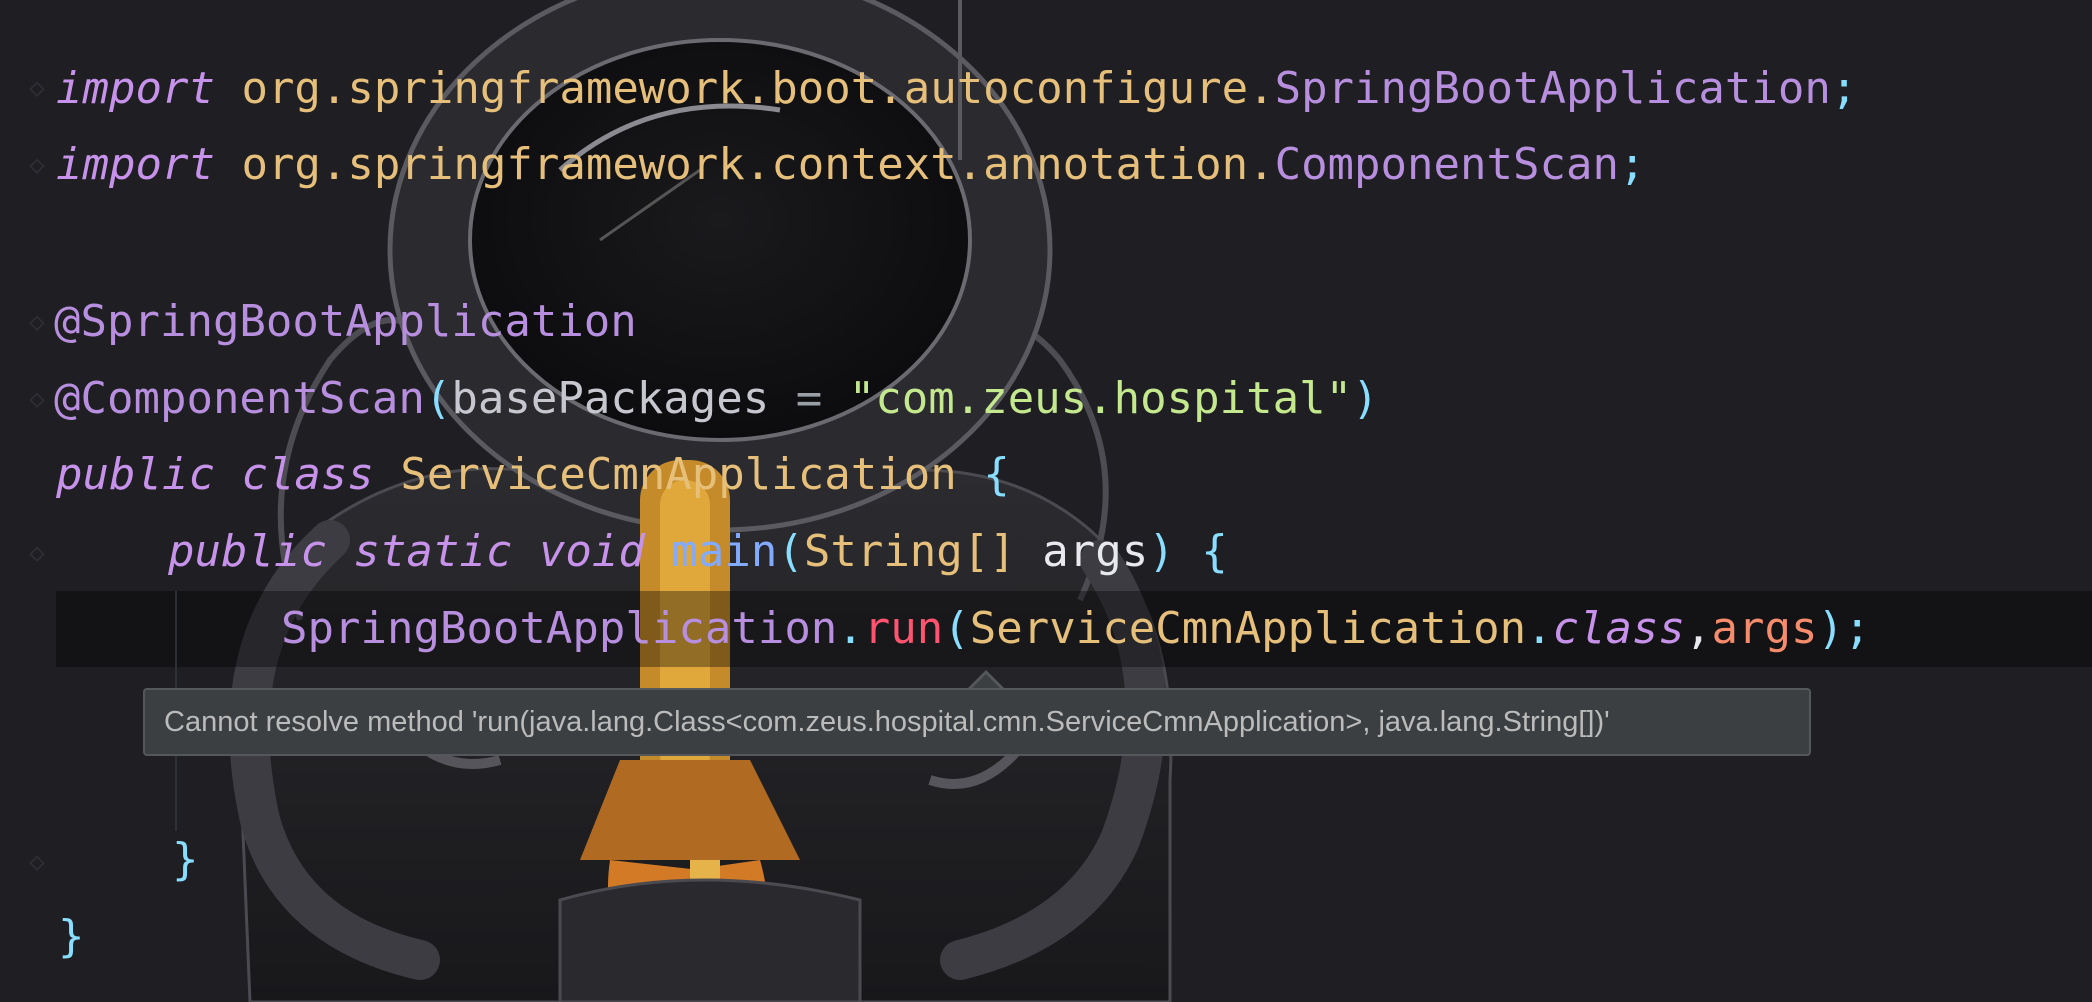  Describe the element at coordinates (903, 628) in the screenshot. I see `unresolved-method-name: run` at that location.